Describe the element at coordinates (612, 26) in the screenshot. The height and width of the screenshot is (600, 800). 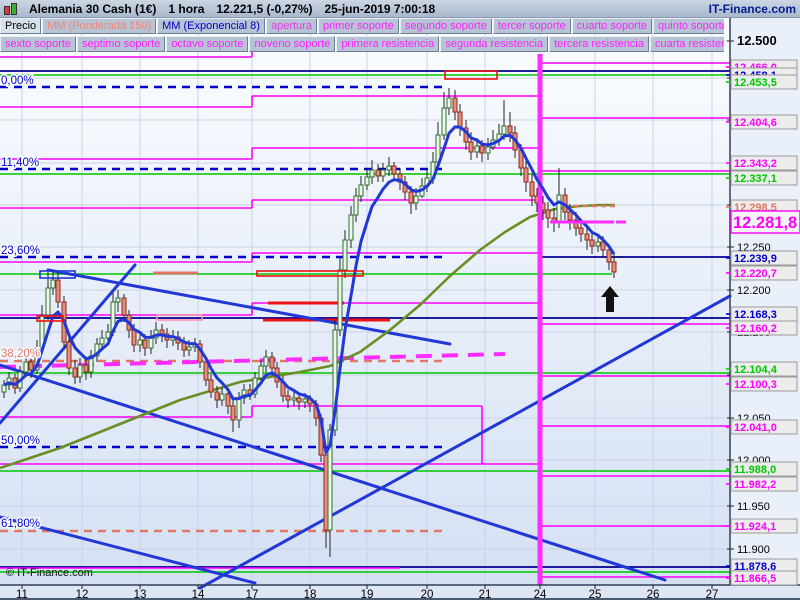
I see `indicator-button-cuarto-soporte: cuarto soporte` at that location.